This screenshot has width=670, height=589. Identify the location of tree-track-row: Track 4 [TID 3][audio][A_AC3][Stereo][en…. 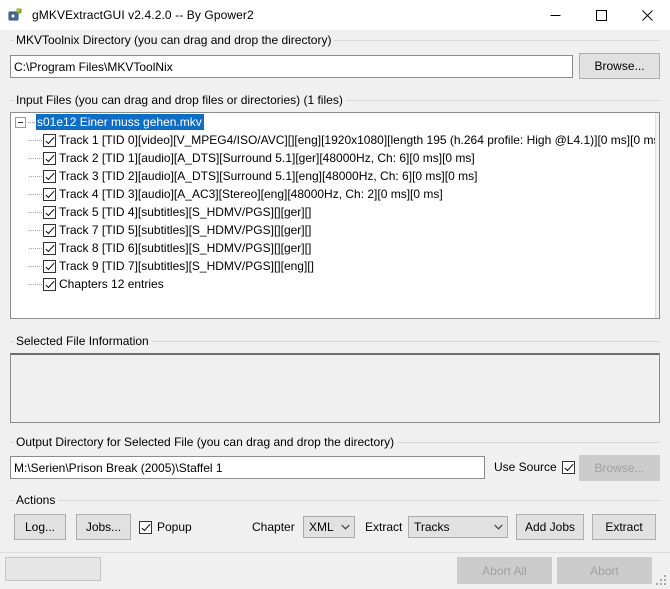
(335, 194).